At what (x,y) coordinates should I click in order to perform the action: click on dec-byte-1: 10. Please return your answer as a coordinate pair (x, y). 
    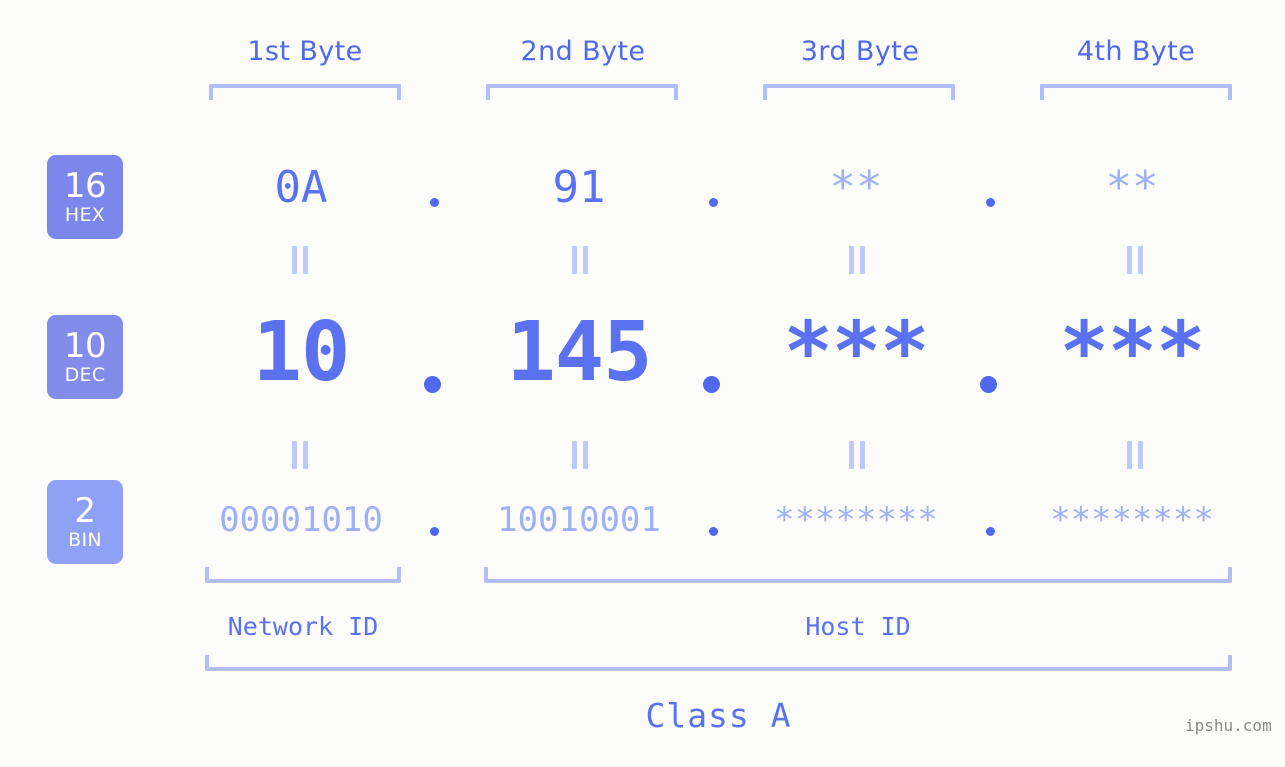
    Looking at the image, I should click on (301, 352).